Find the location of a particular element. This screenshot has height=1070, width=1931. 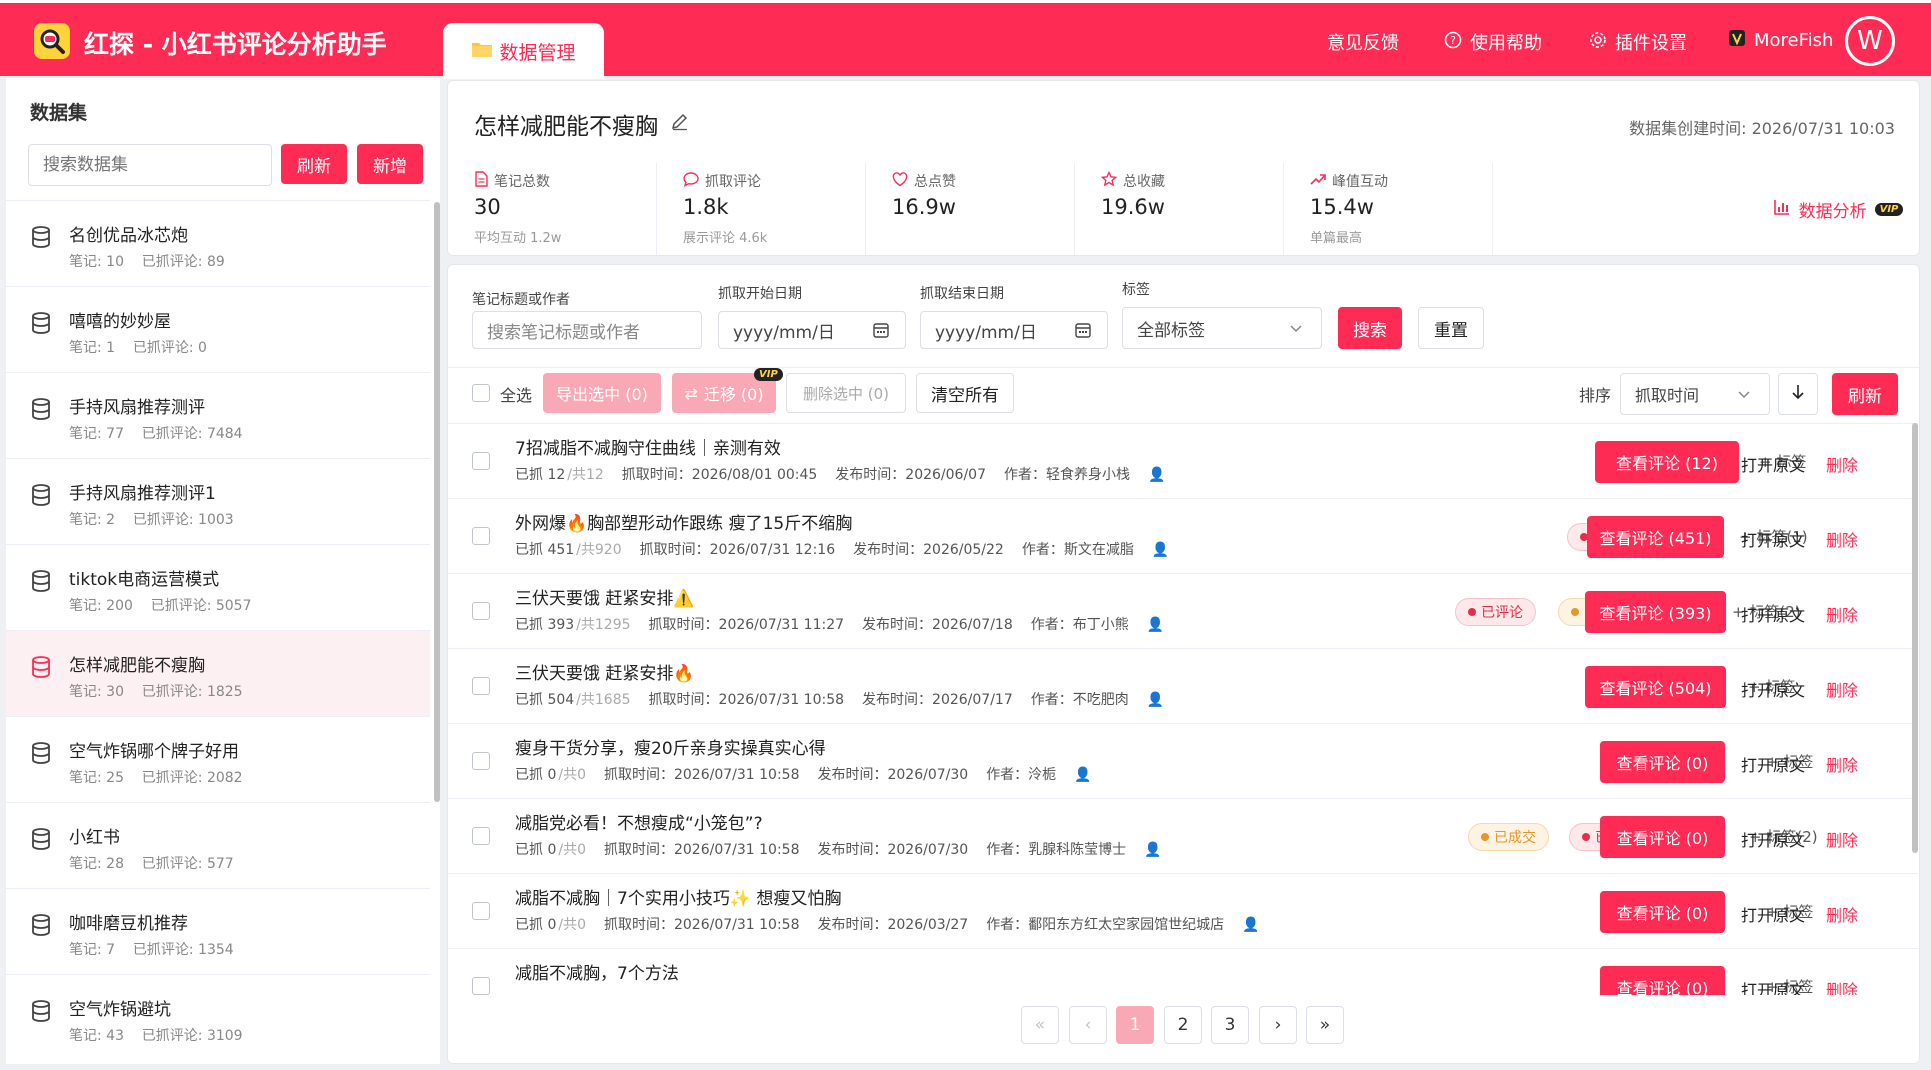

avatar: W is located at coordinates (1870, 41).